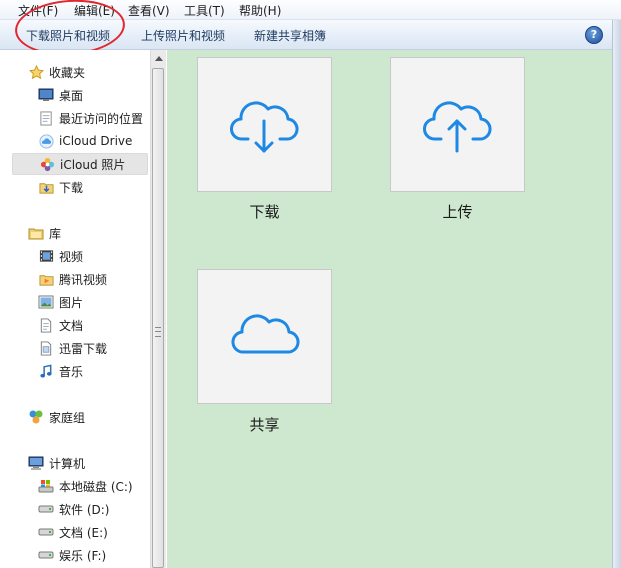 The width and height of the screenshot is (621, 568). Describe the element at coordinates (83, 555) in the screenshot. I see `nav-item-label: 娱乐 (F:)` at that location.